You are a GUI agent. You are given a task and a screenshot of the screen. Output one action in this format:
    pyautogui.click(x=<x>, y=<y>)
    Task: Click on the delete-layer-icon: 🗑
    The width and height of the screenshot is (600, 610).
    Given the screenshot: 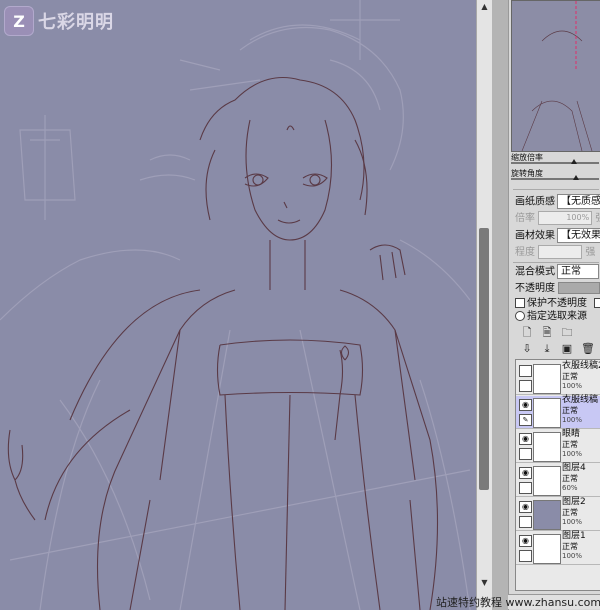 What is the action you would take?
    pyautogui.click(x=588, y=349)
    